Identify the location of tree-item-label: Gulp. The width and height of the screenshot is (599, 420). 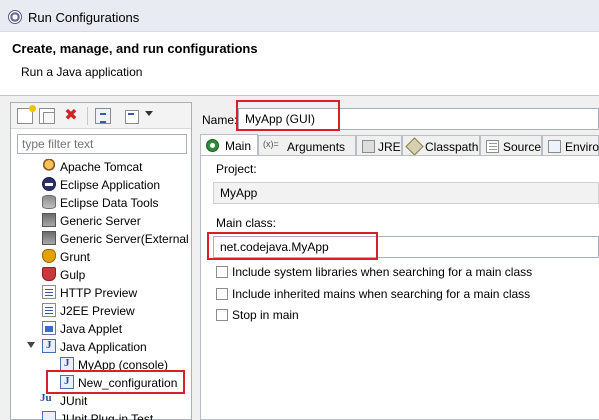
(73, 275).